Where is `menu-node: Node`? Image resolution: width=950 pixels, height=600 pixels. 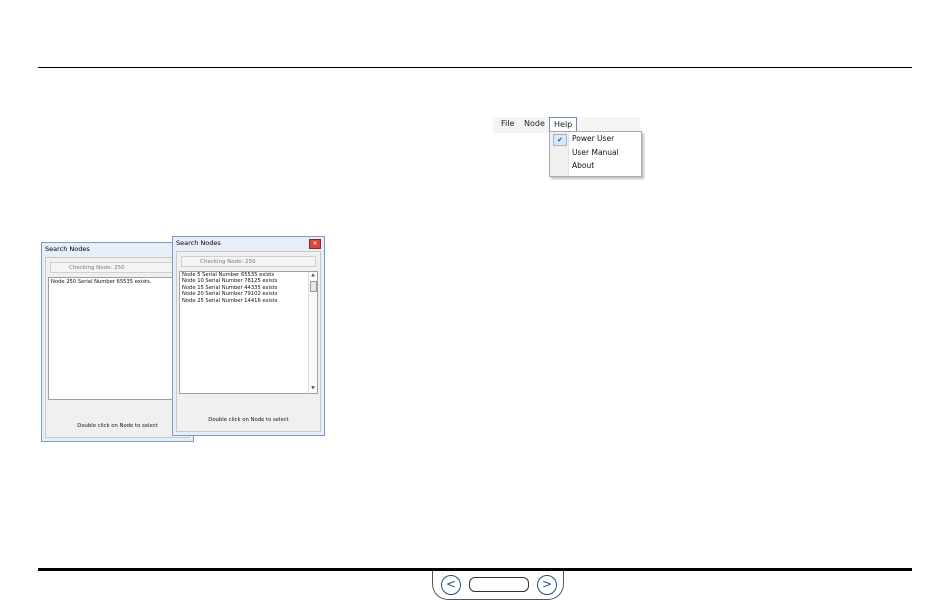
menu-node: Node is located at coordinates (534, 123).